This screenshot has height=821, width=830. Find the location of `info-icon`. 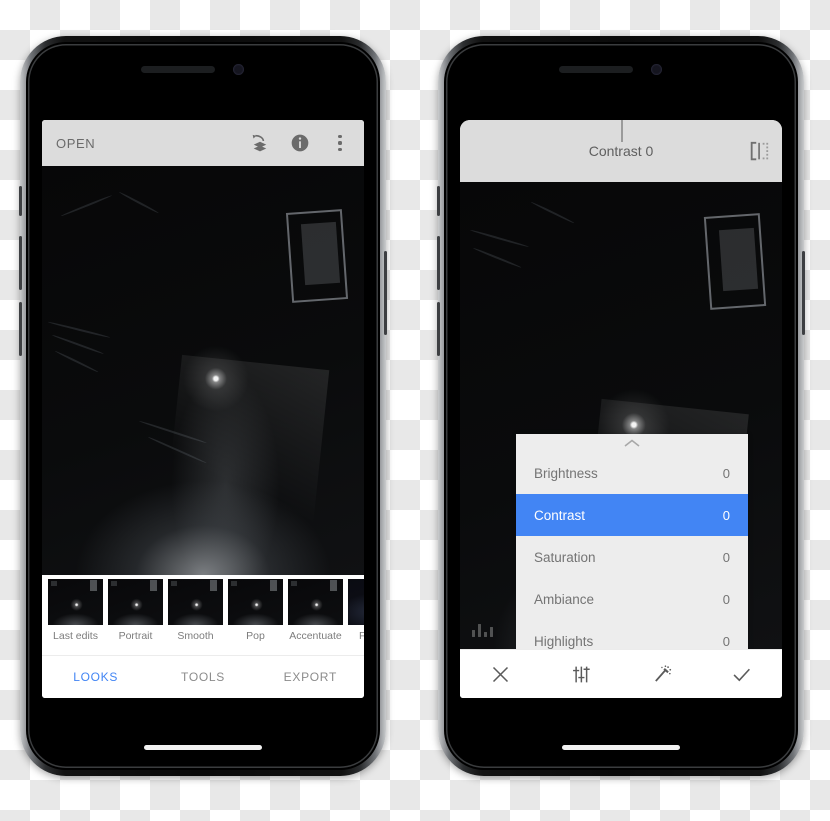

info-icon is located at coordinates (300, 143).